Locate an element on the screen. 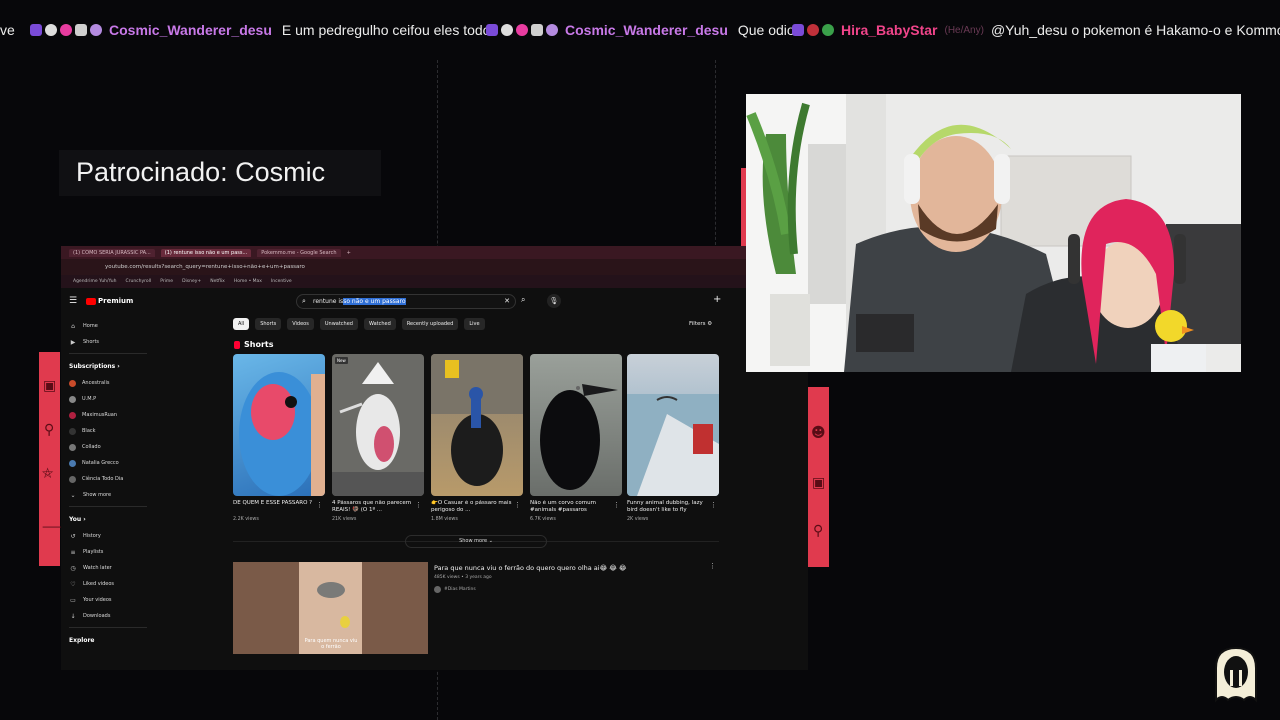 This screenshot has height=720, width=1280. chip-unwatched: Unwatched is located at coordinates (338, 324).